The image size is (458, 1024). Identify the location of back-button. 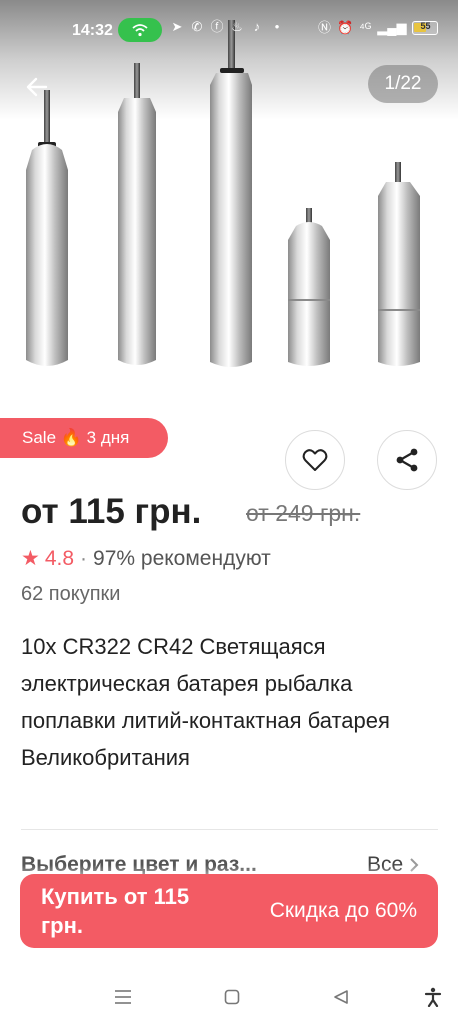
(37, 87).